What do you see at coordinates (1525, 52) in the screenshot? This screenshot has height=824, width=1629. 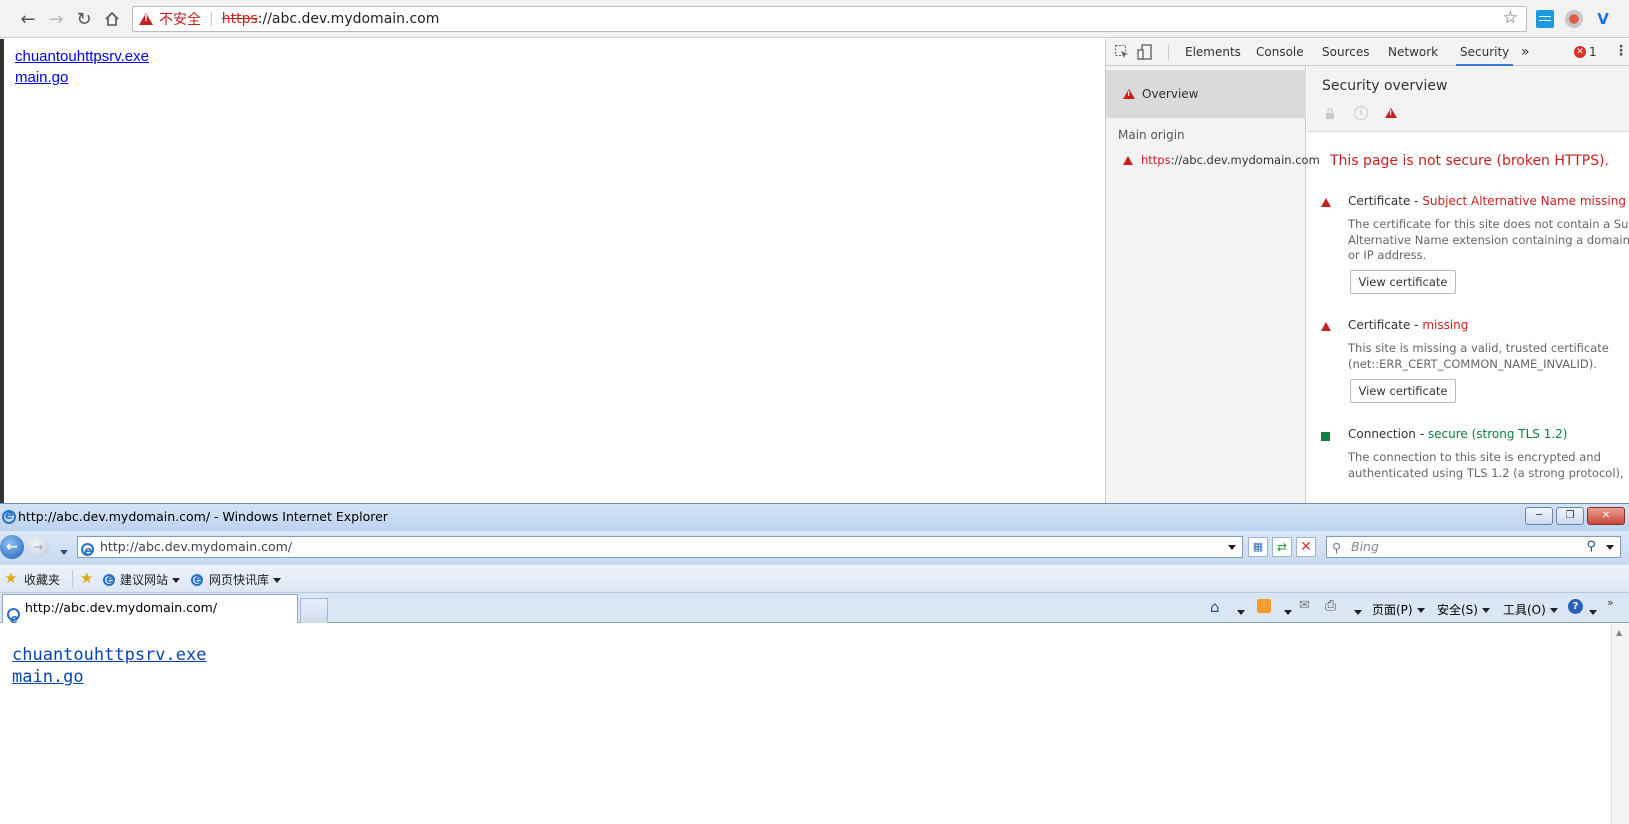 I see `more-tabs-button: »` at bounding box center [1525, 52].